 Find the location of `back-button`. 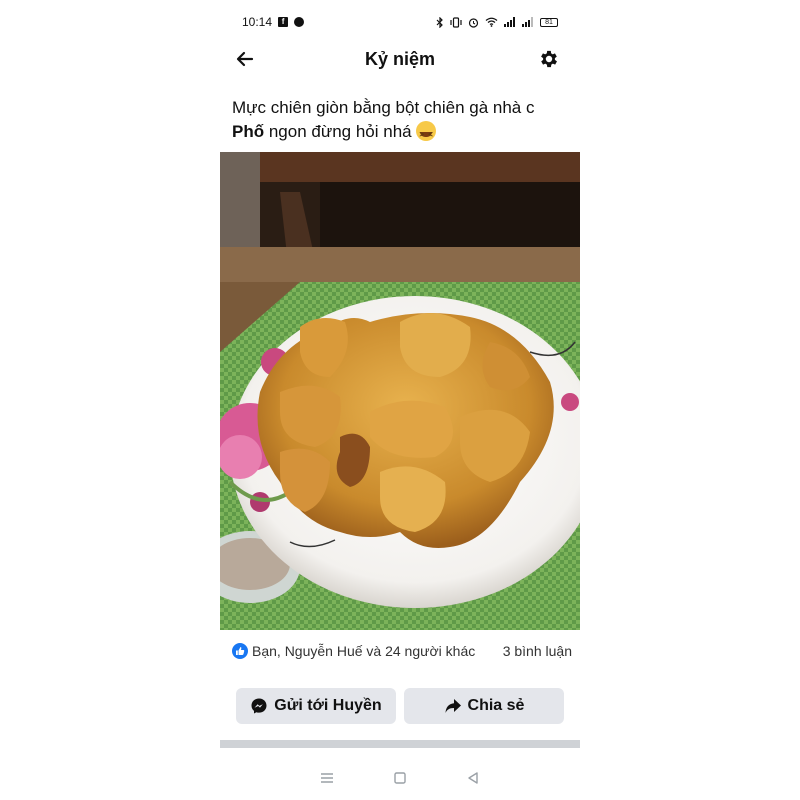

back-button is located at coordinates (245, 59).